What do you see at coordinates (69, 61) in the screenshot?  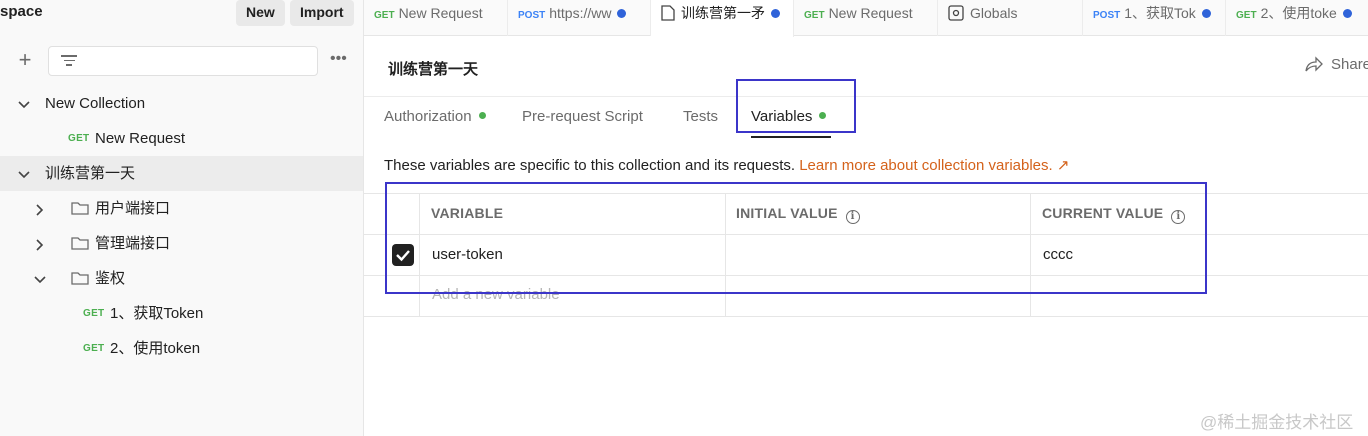 I see `filter-icon` at bounding box center [69, 61].